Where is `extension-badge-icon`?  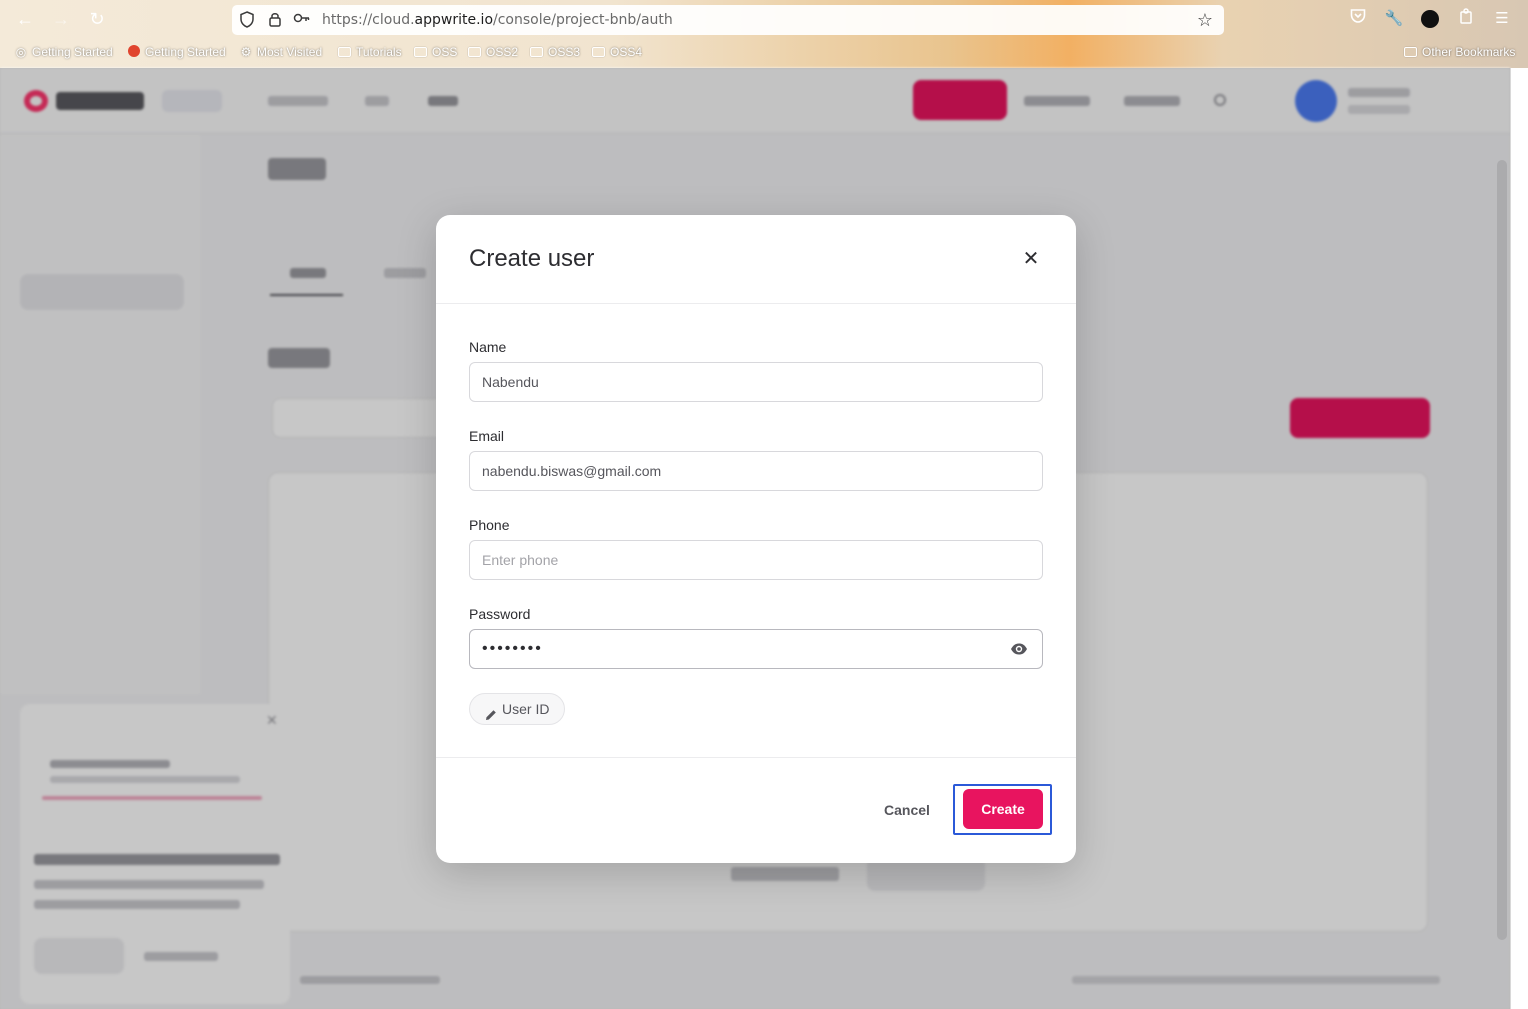 extension-badge-icon is located at coordinates (1430, 19).